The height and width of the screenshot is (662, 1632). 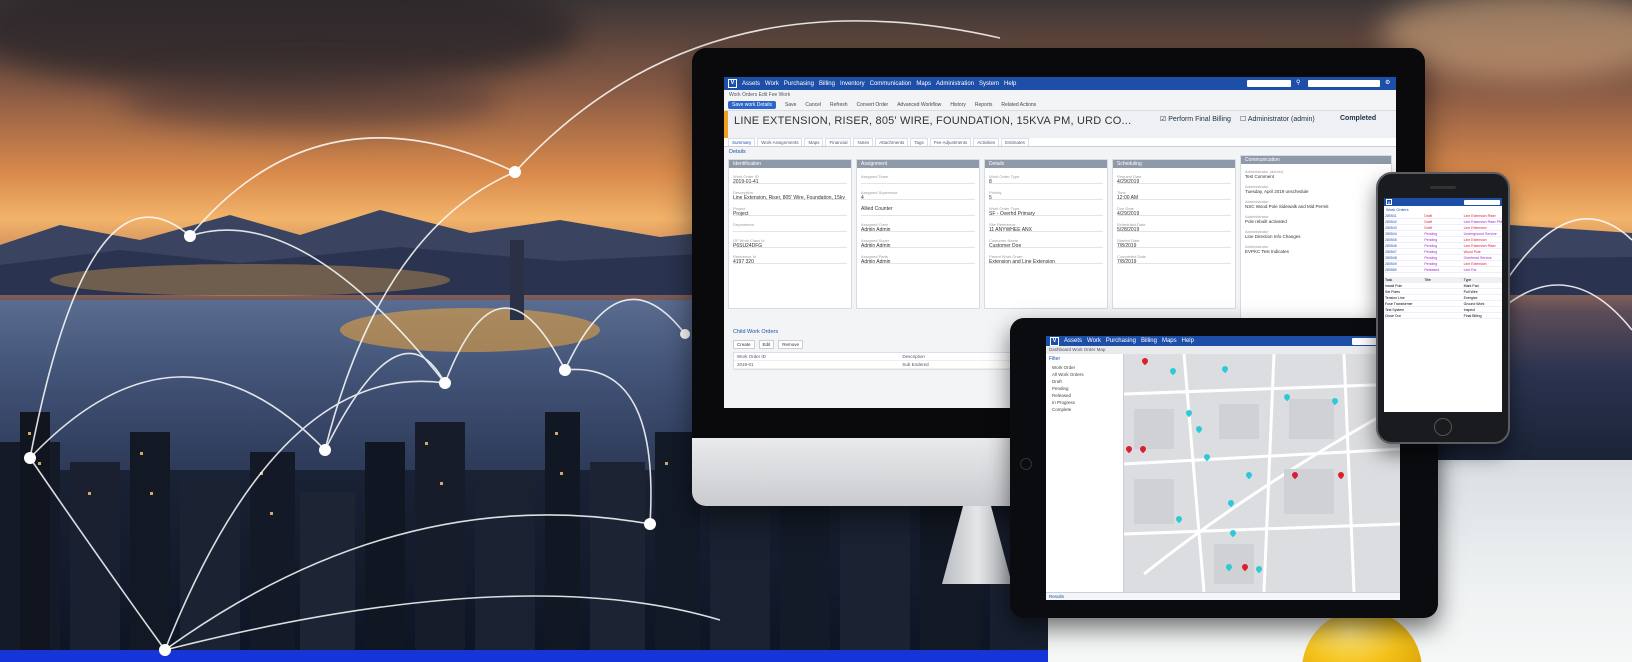 What do you see at coordinates (744, 344) in the screenshot?
I see `create-button: Create` at bounding box center [744, 344].